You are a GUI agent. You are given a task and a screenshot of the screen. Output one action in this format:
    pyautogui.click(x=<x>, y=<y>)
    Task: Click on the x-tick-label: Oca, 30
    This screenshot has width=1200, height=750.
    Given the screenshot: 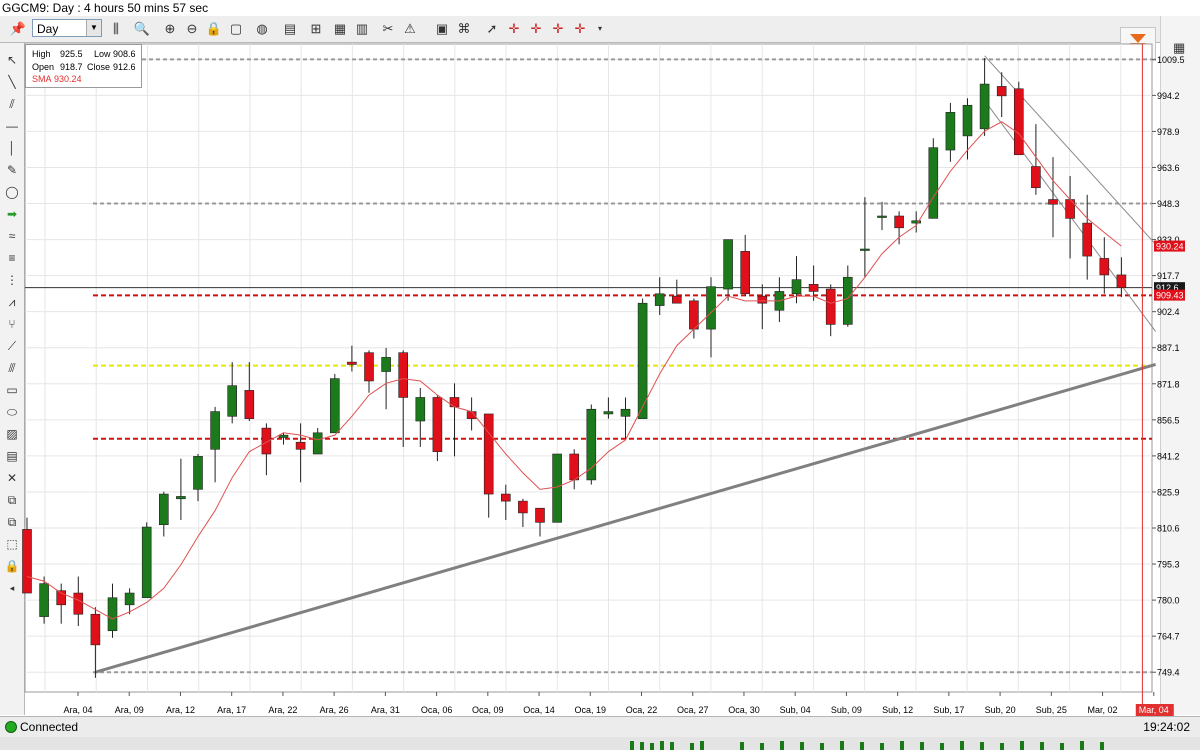 What is the action you would take?
    pyautogui.click(x=744, y=710)
    